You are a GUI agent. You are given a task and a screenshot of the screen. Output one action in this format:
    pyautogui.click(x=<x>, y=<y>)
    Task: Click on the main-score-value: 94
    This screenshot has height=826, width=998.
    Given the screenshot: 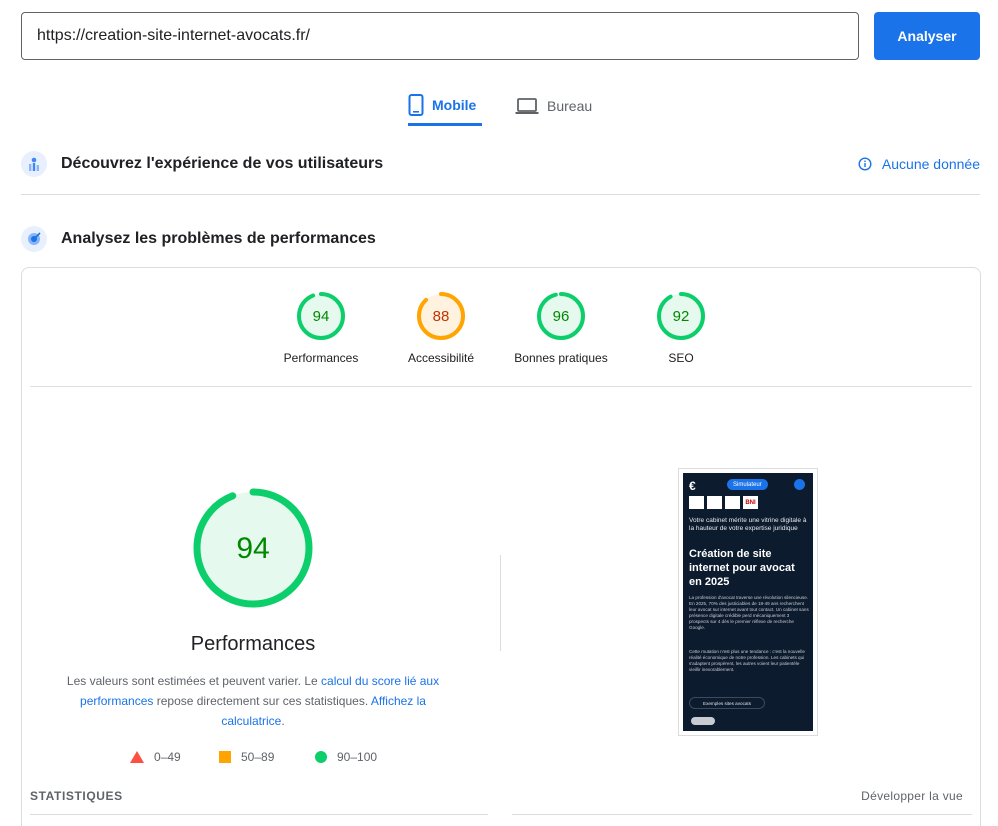 What is the action you would take?
    pyautogui.click(x=252, y=548)
    